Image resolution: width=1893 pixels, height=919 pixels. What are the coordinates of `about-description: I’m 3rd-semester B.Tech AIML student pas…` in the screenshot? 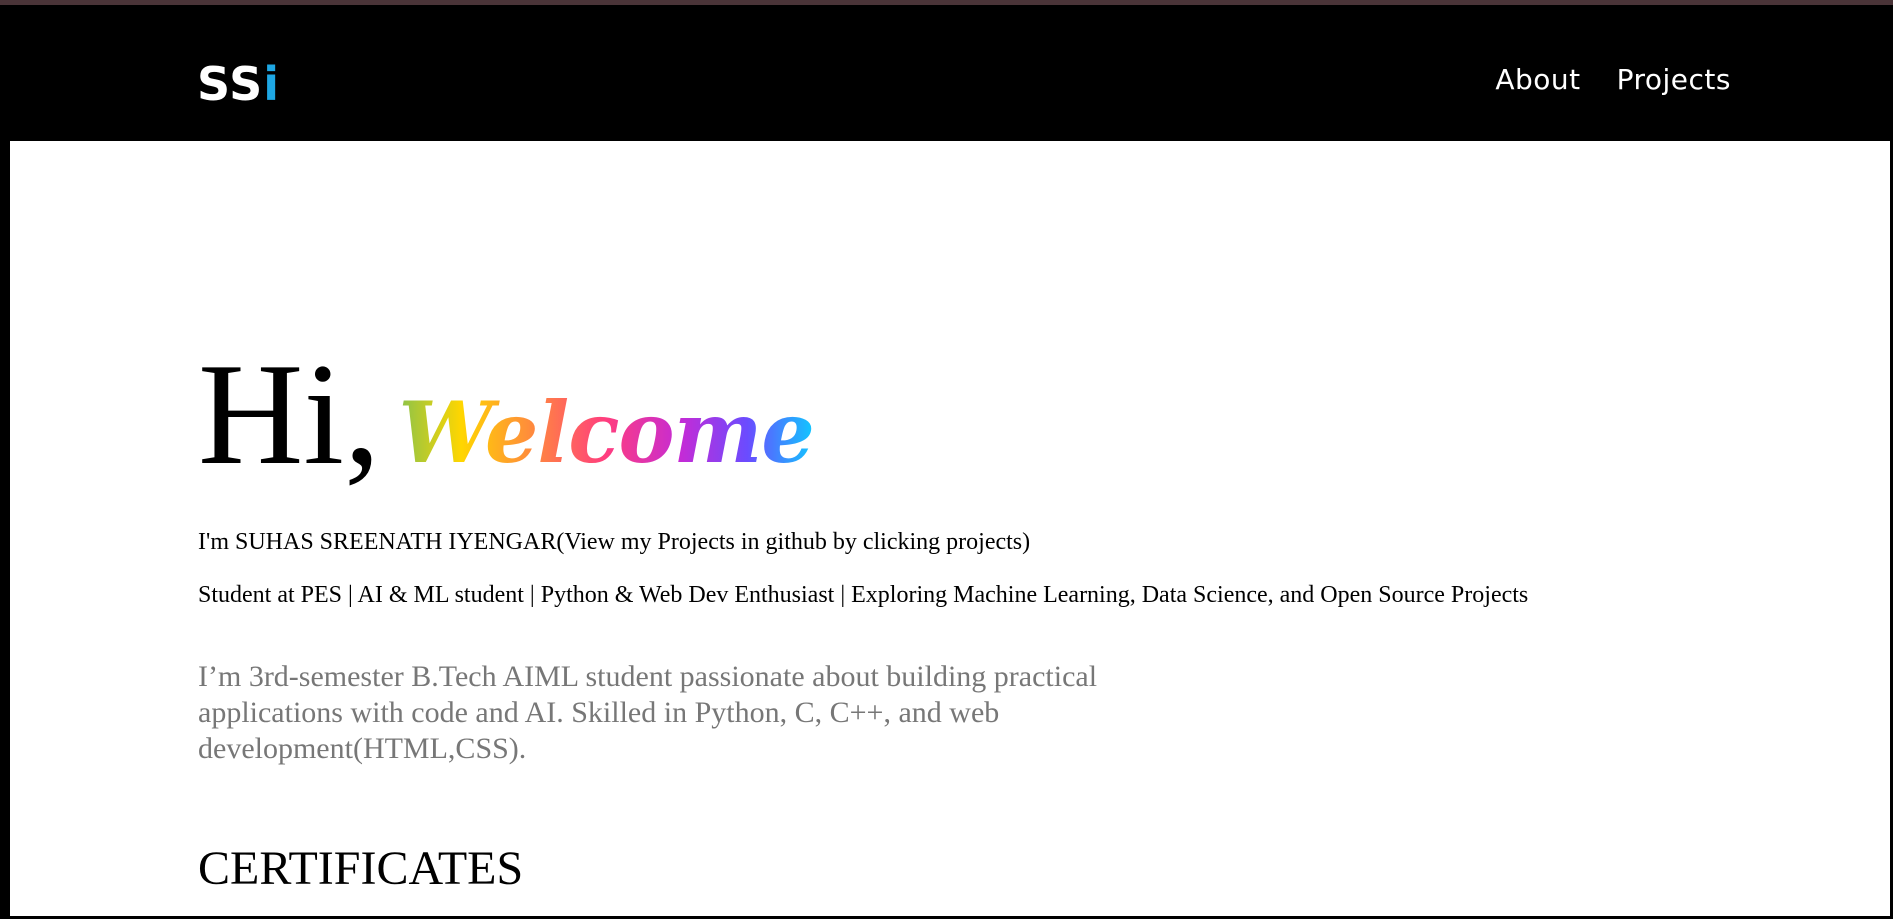 It's located at (648, 712).